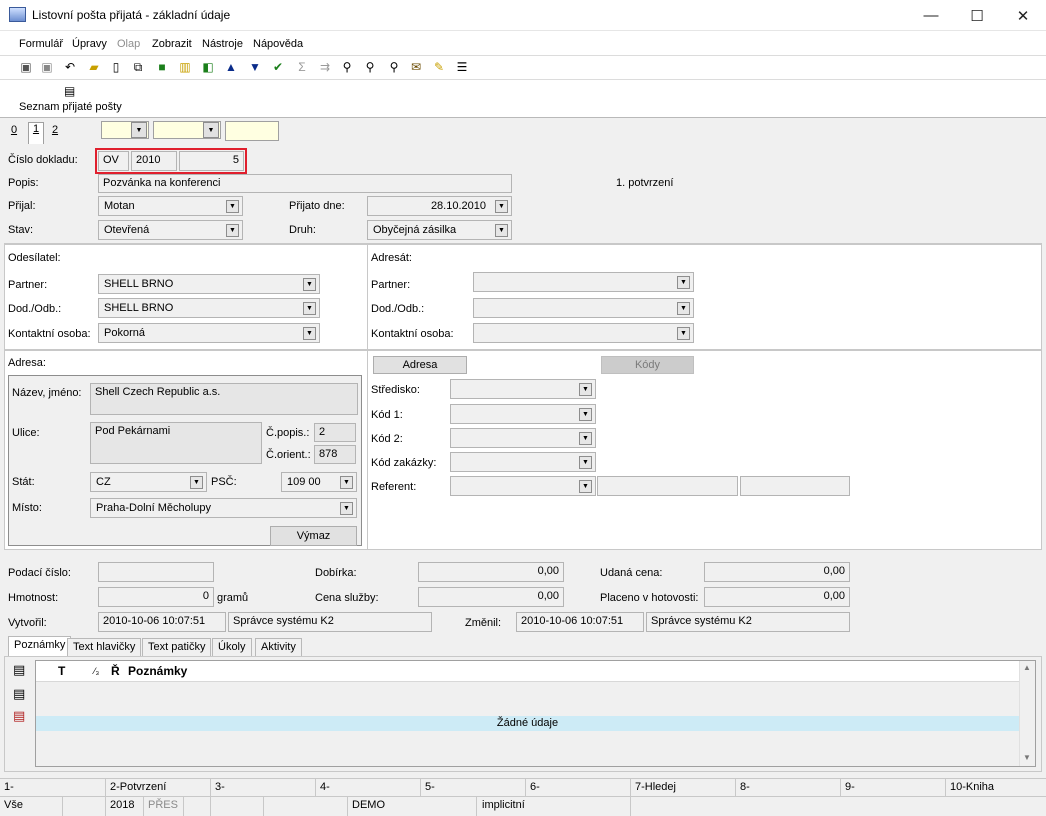 The height and width of the screenshot is (816, 1046). What do you see at coordinates (148, 482) in the screenshot?
I see `country-combo: CZ ▼` at bounding box center [148, 482].